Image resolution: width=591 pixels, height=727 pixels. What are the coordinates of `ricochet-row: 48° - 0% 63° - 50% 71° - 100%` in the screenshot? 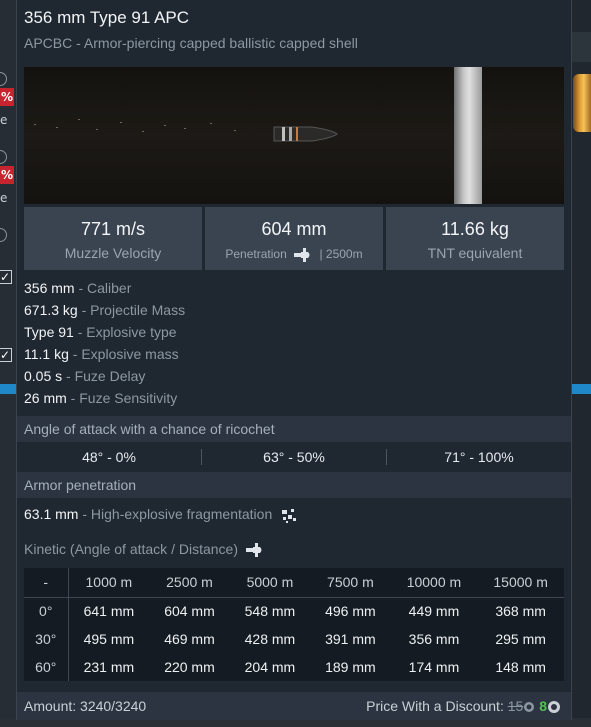 It's located at (294, 456).